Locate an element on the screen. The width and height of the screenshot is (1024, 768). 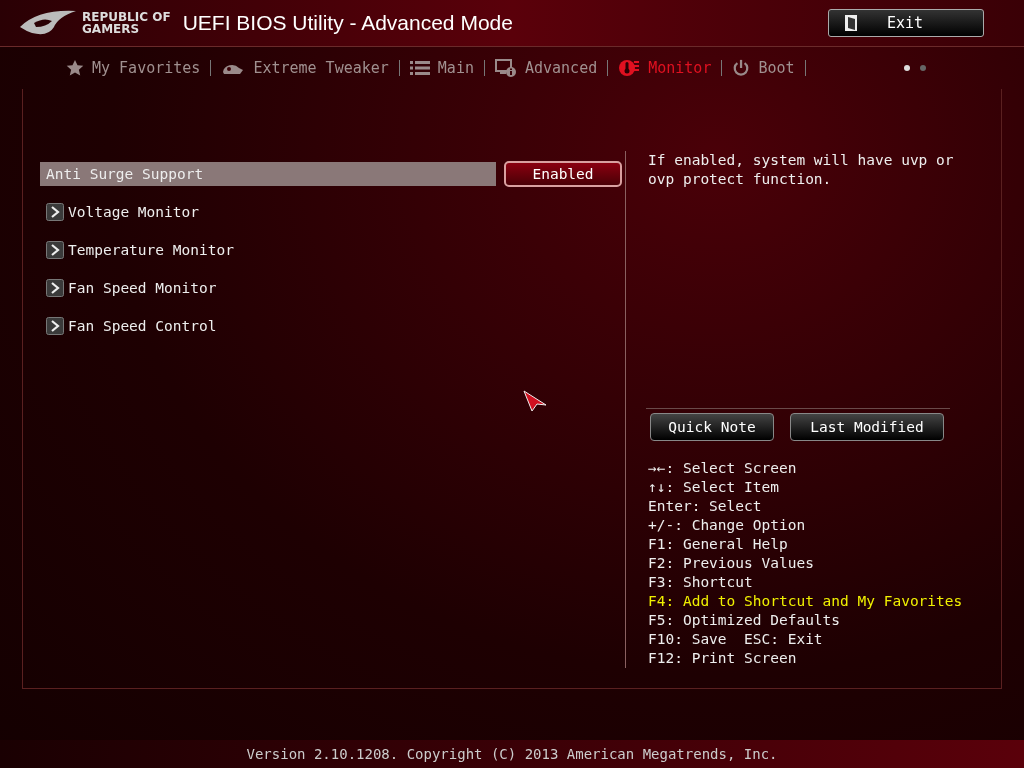
help-text: If enabled, system will have uvp or ovp protect function. is located at coordinates (801, 170).